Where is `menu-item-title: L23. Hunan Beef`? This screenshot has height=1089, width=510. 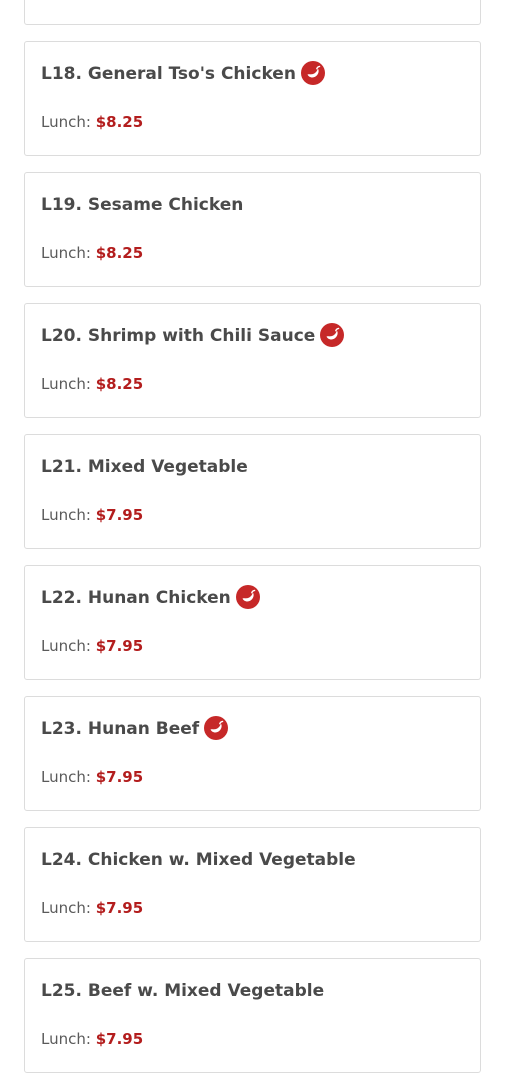
menu-item-title: L23. Hunan Beef is located at coordinates (120, 729).